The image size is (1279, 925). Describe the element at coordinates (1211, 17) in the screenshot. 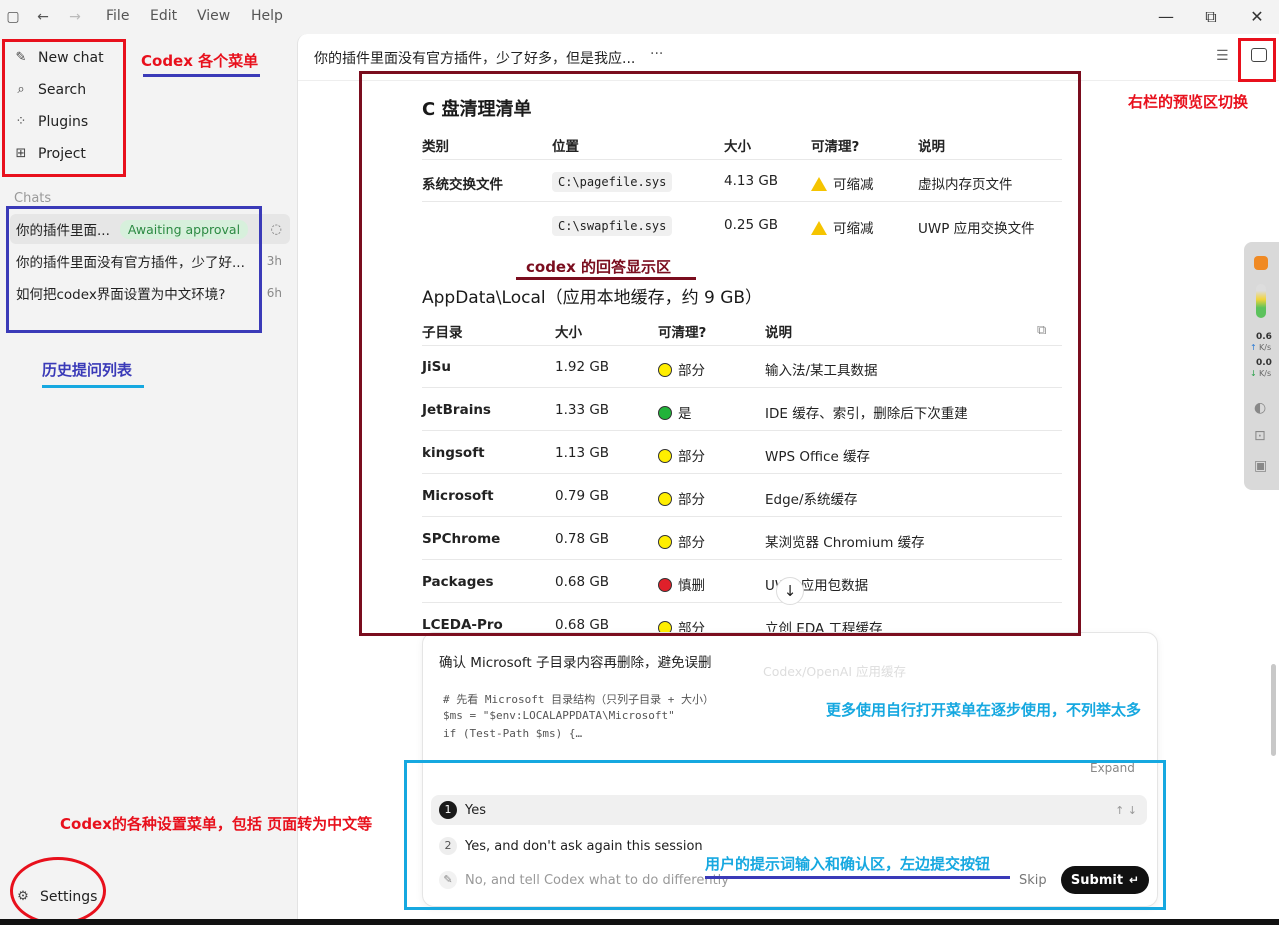

I see `restore-button: ⧉` at that location.